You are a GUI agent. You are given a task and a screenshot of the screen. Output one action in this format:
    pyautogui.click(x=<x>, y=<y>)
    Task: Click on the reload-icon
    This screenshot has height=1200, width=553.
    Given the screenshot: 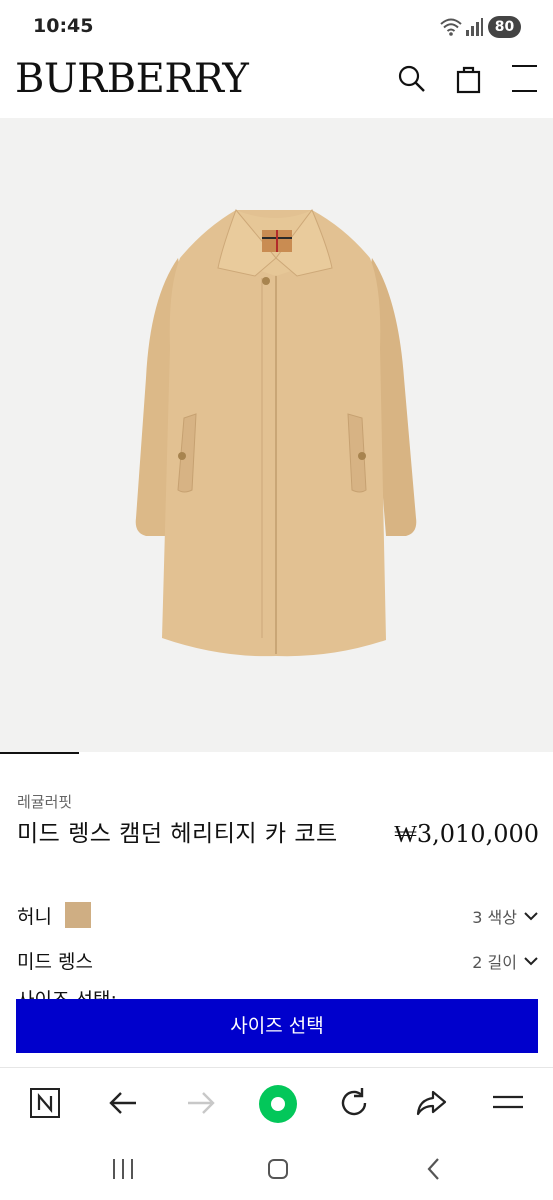 What is the action you would take?
    pyautogui.click(x=354, y=1103)
    